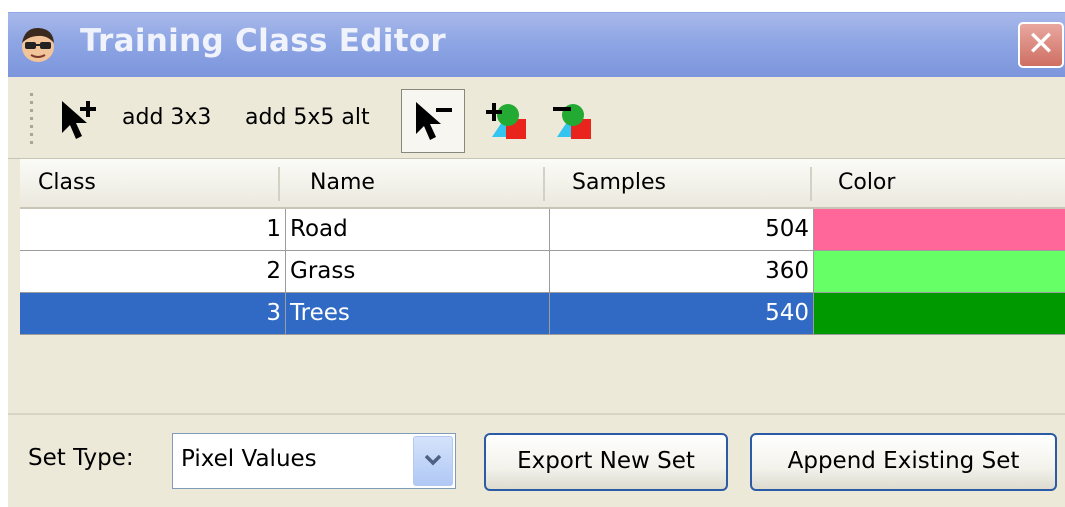  I want to click on app-avatar-icon, so click(38, 44).